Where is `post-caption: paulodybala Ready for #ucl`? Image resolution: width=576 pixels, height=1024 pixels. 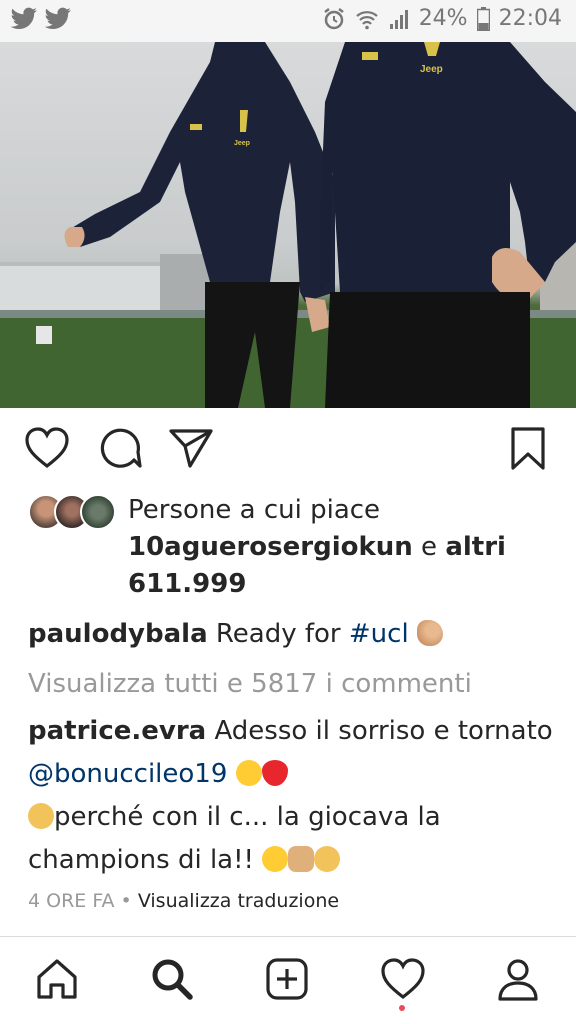
post-caption: paulodybala Ready for #ucl is located at coordinates (293, 634).